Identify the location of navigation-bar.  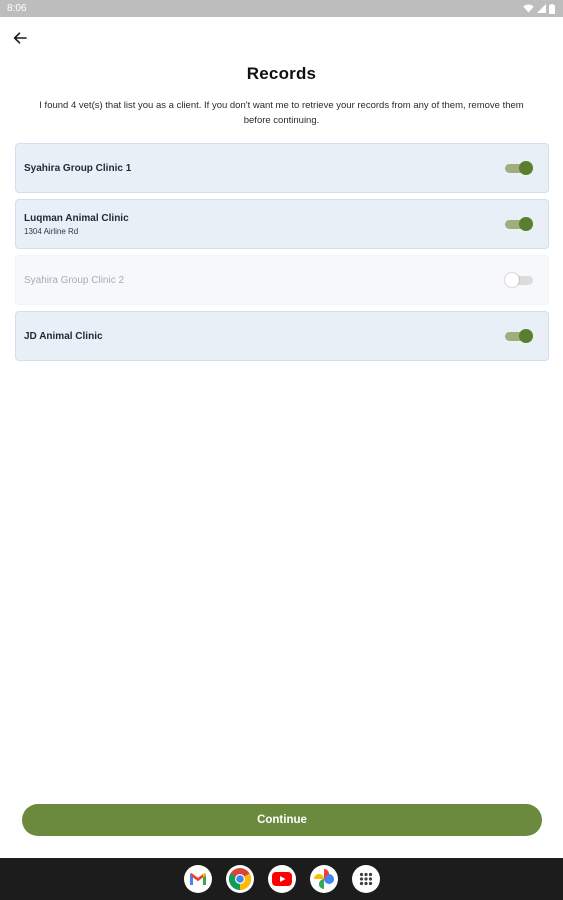
(281, 879).